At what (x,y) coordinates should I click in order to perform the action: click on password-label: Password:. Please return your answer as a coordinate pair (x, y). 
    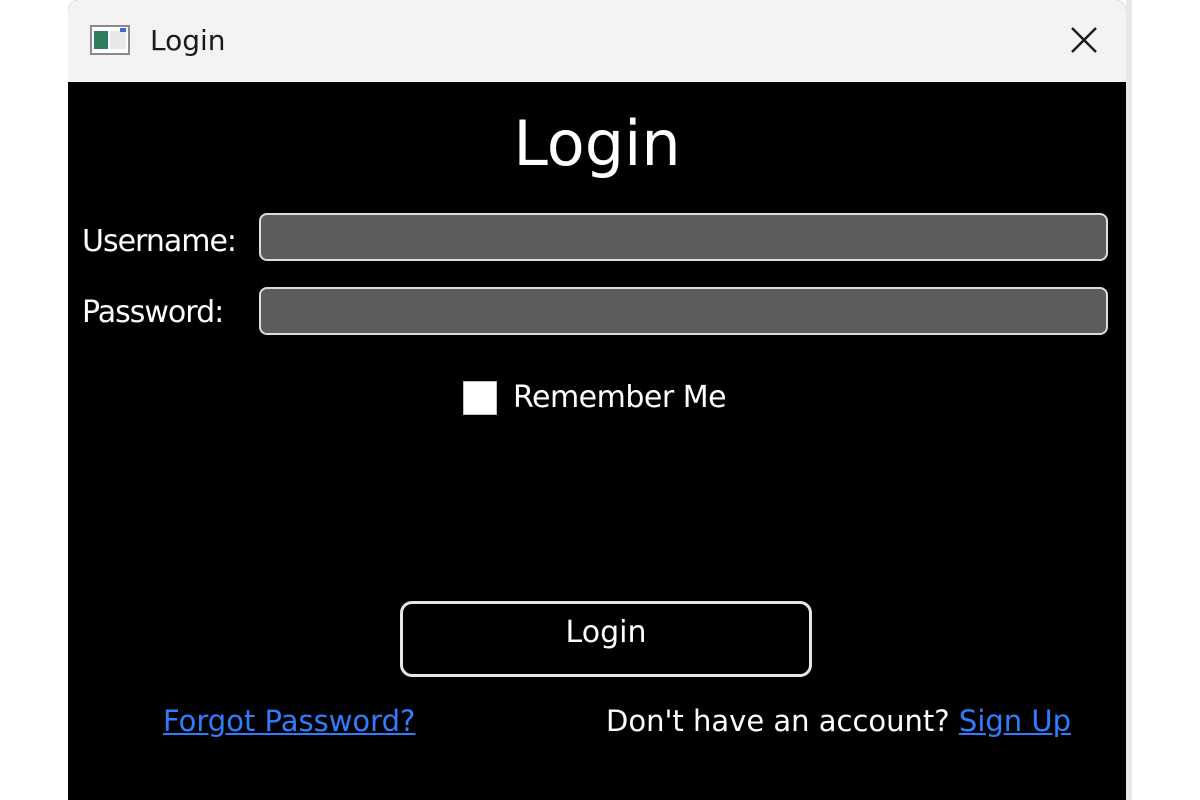
    Looking at the image, I should click on (153, 312).